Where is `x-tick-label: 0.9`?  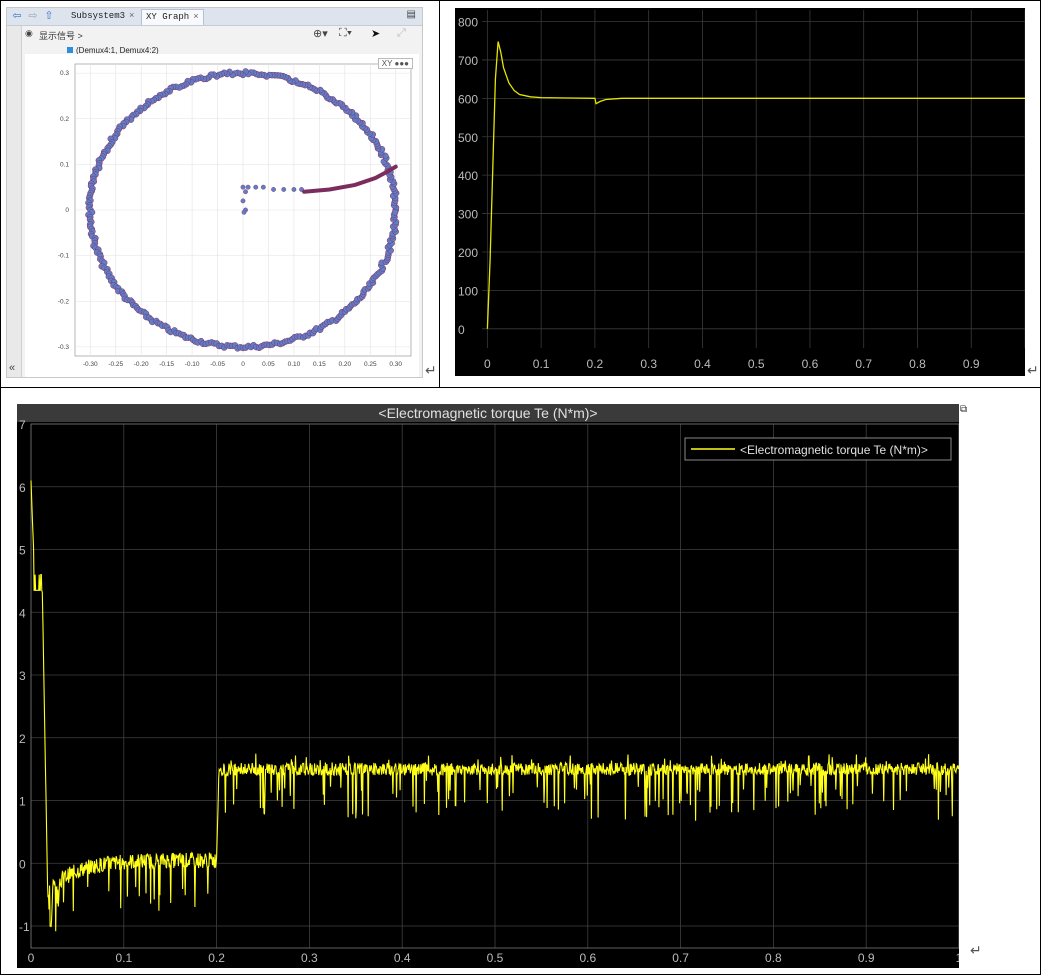
x-tick-label: 0.9 is located at coordinates (971, 364).